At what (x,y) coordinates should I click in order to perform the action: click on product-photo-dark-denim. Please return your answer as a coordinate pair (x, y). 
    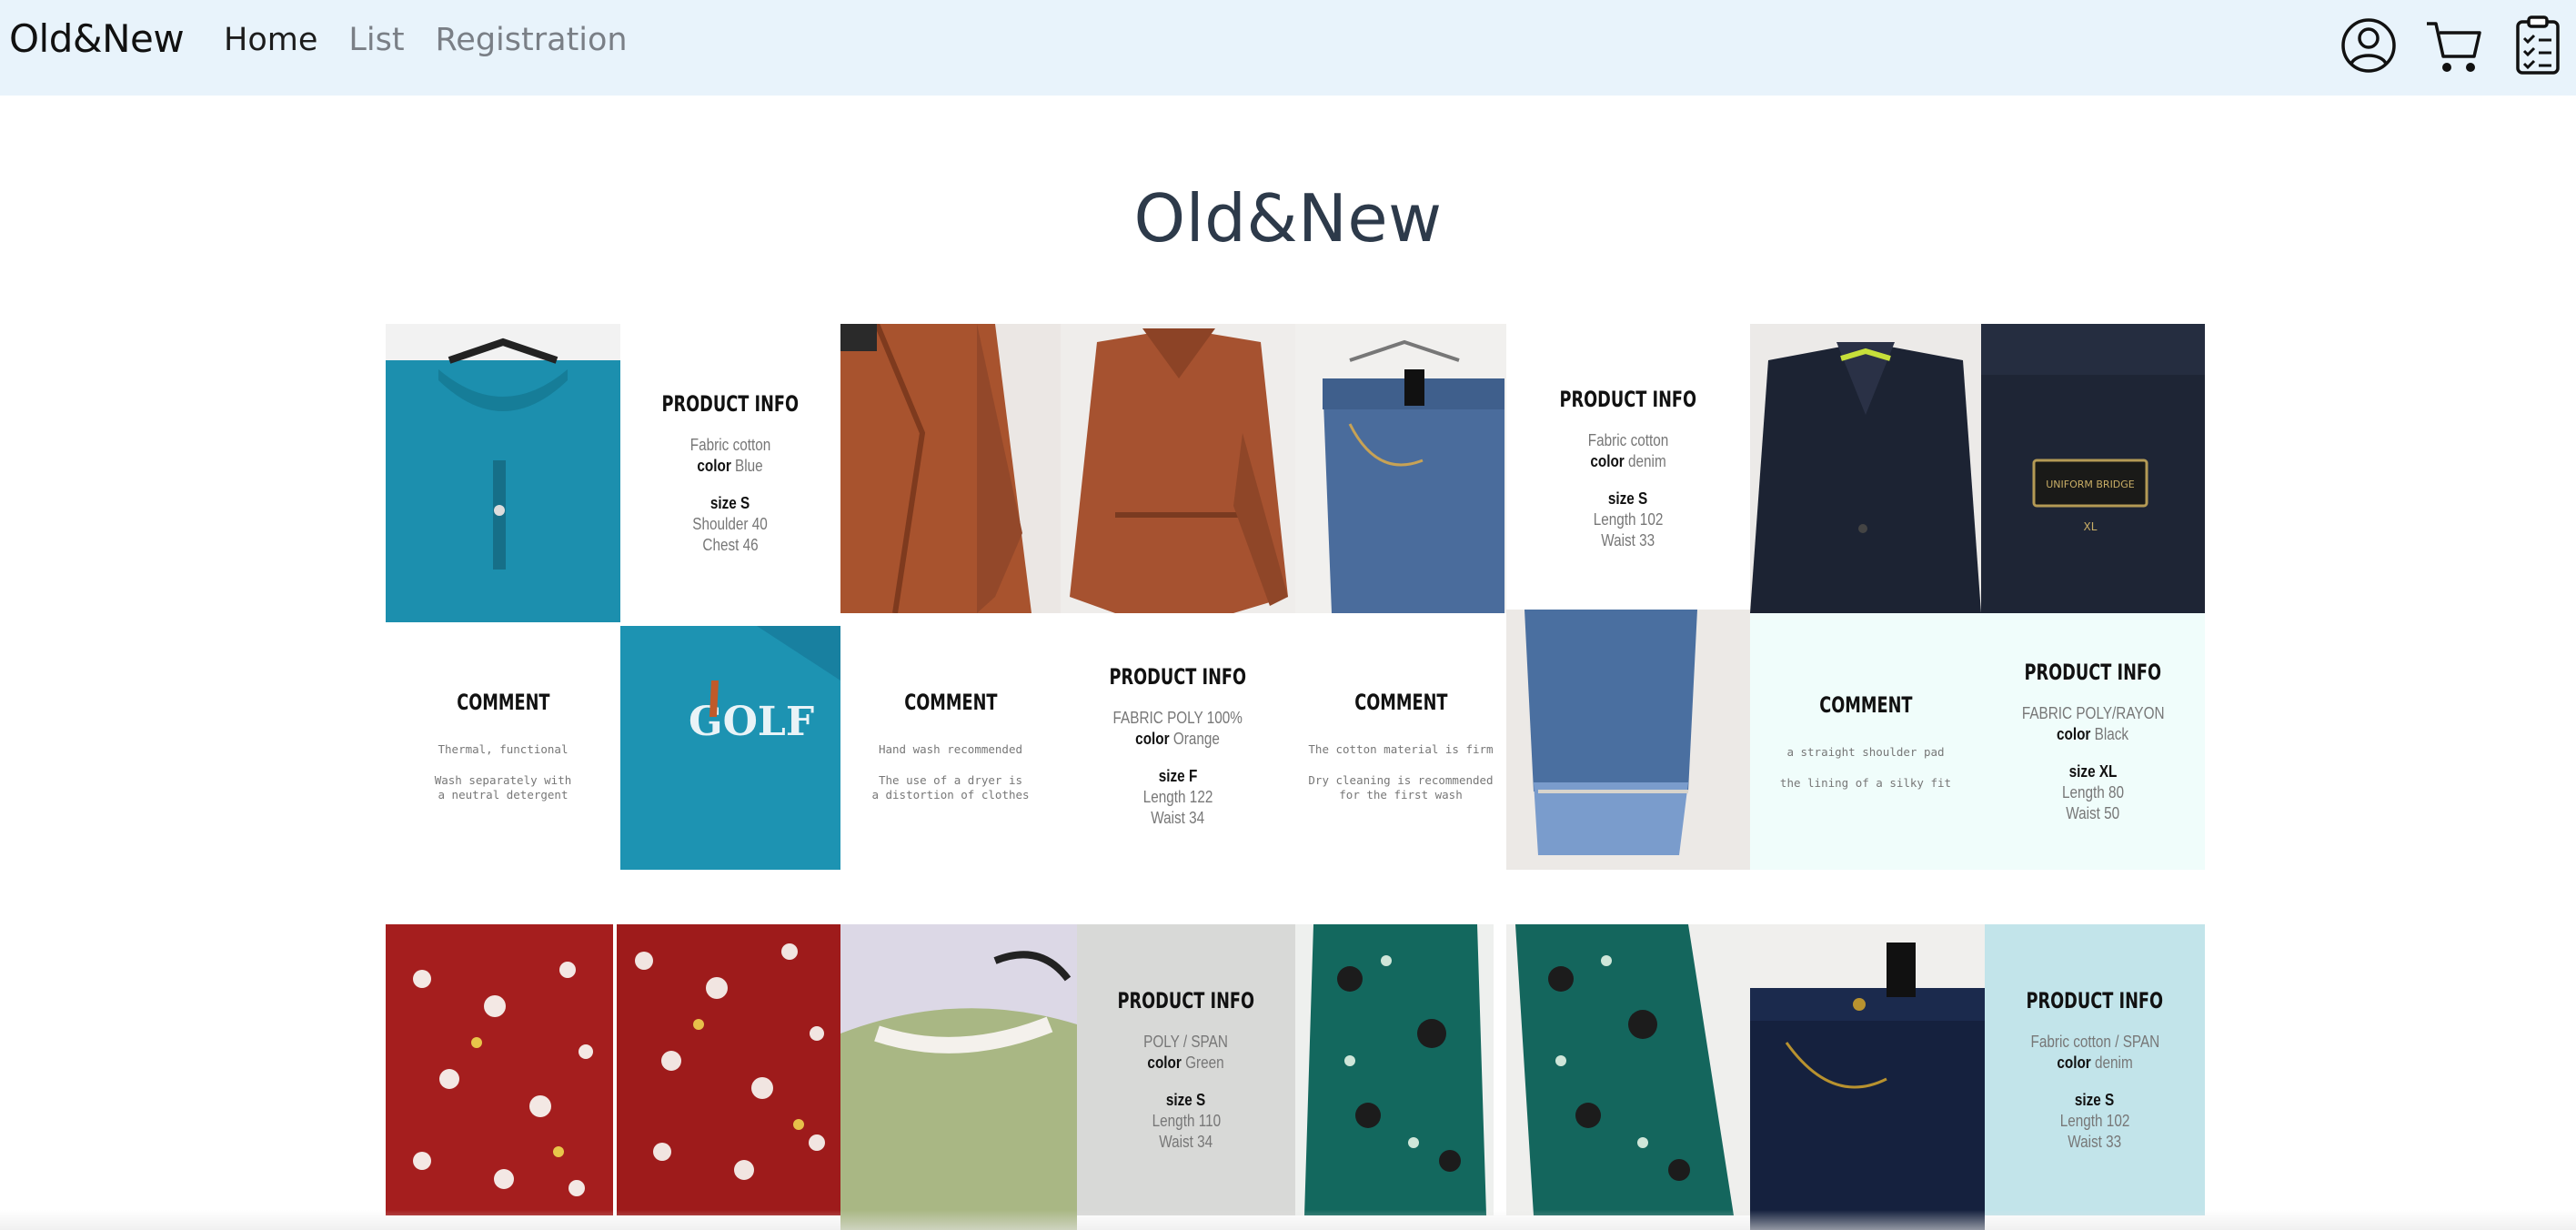
    Looking at the image, I should click on (1867, 1077).